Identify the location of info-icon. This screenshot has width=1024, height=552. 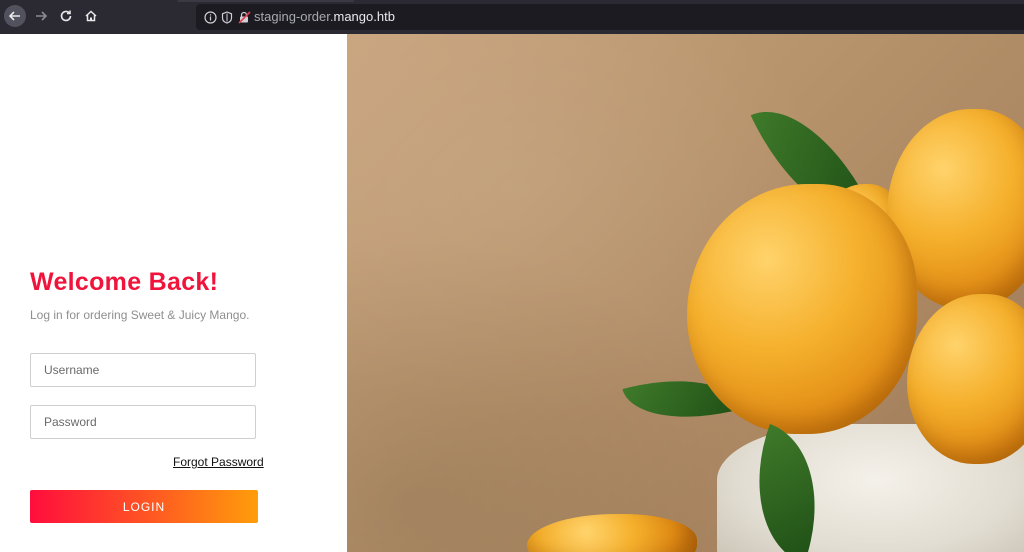
(210, 17).